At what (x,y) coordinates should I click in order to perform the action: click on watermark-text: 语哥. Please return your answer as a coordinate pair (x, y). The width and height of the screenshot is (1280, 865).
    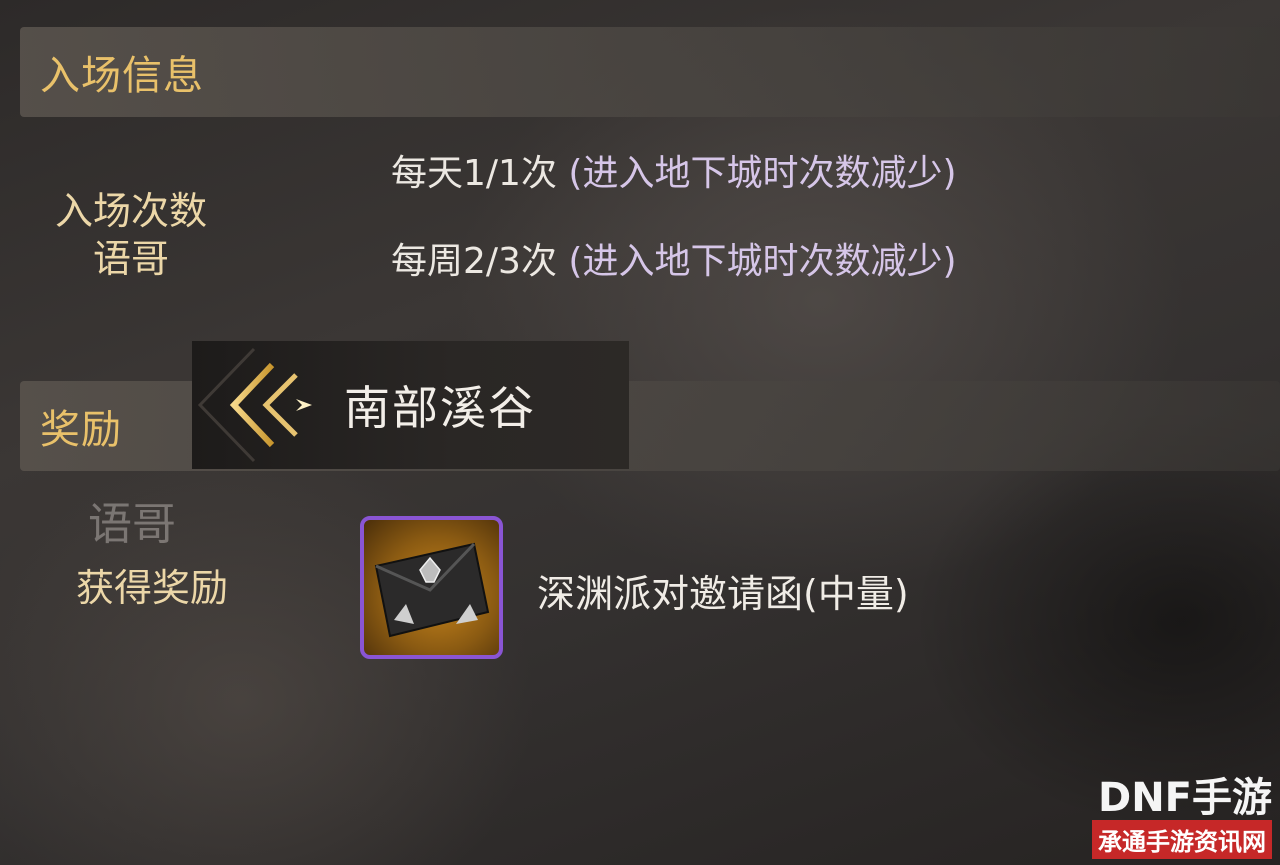
    Looking at the image, I should click on (132, 524).